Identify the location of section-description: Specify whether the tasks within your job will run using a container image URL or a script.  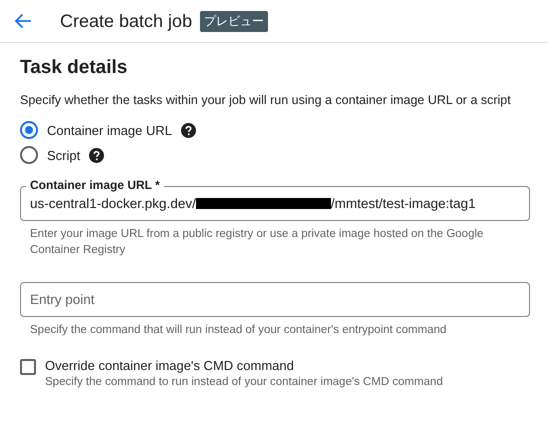
(266, 100).